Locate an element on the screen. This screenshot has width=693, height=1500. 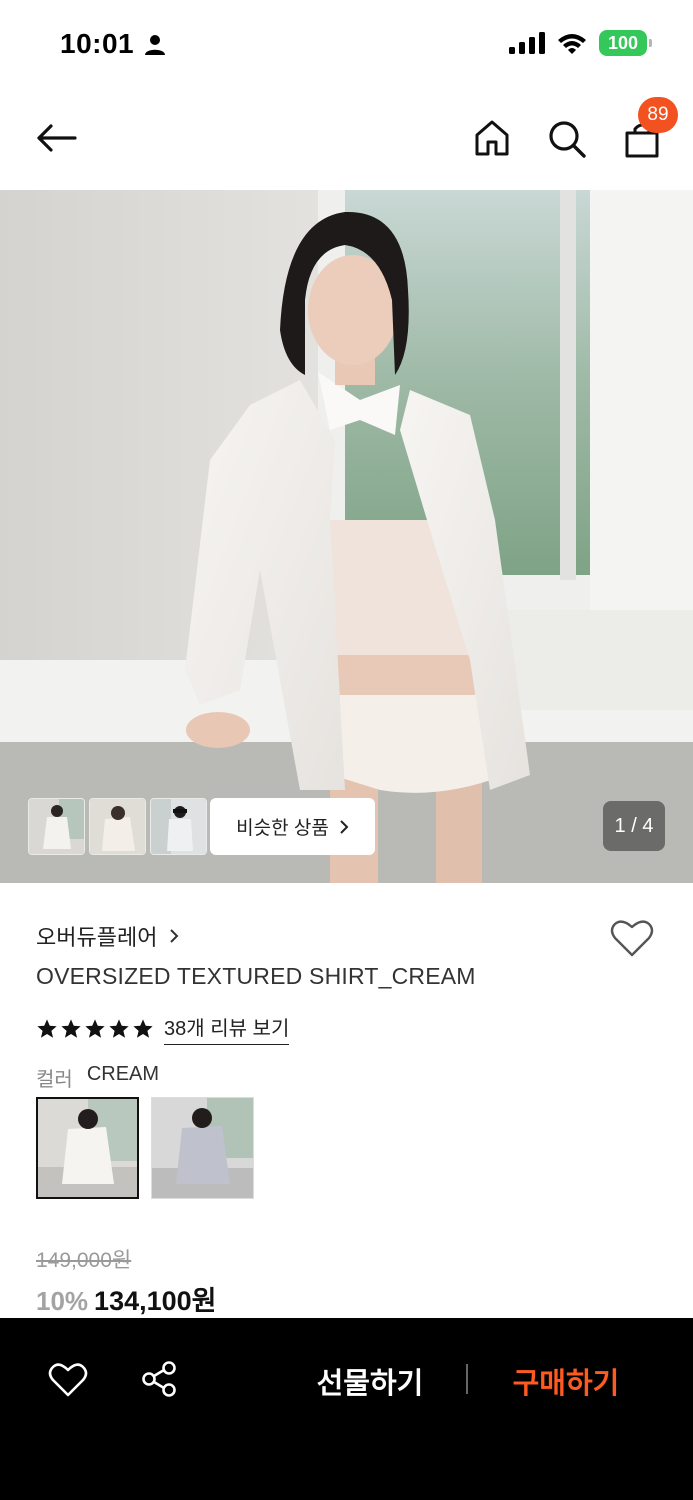
brand-link: 오버듀플레어 is located at coordinates (107, 936).